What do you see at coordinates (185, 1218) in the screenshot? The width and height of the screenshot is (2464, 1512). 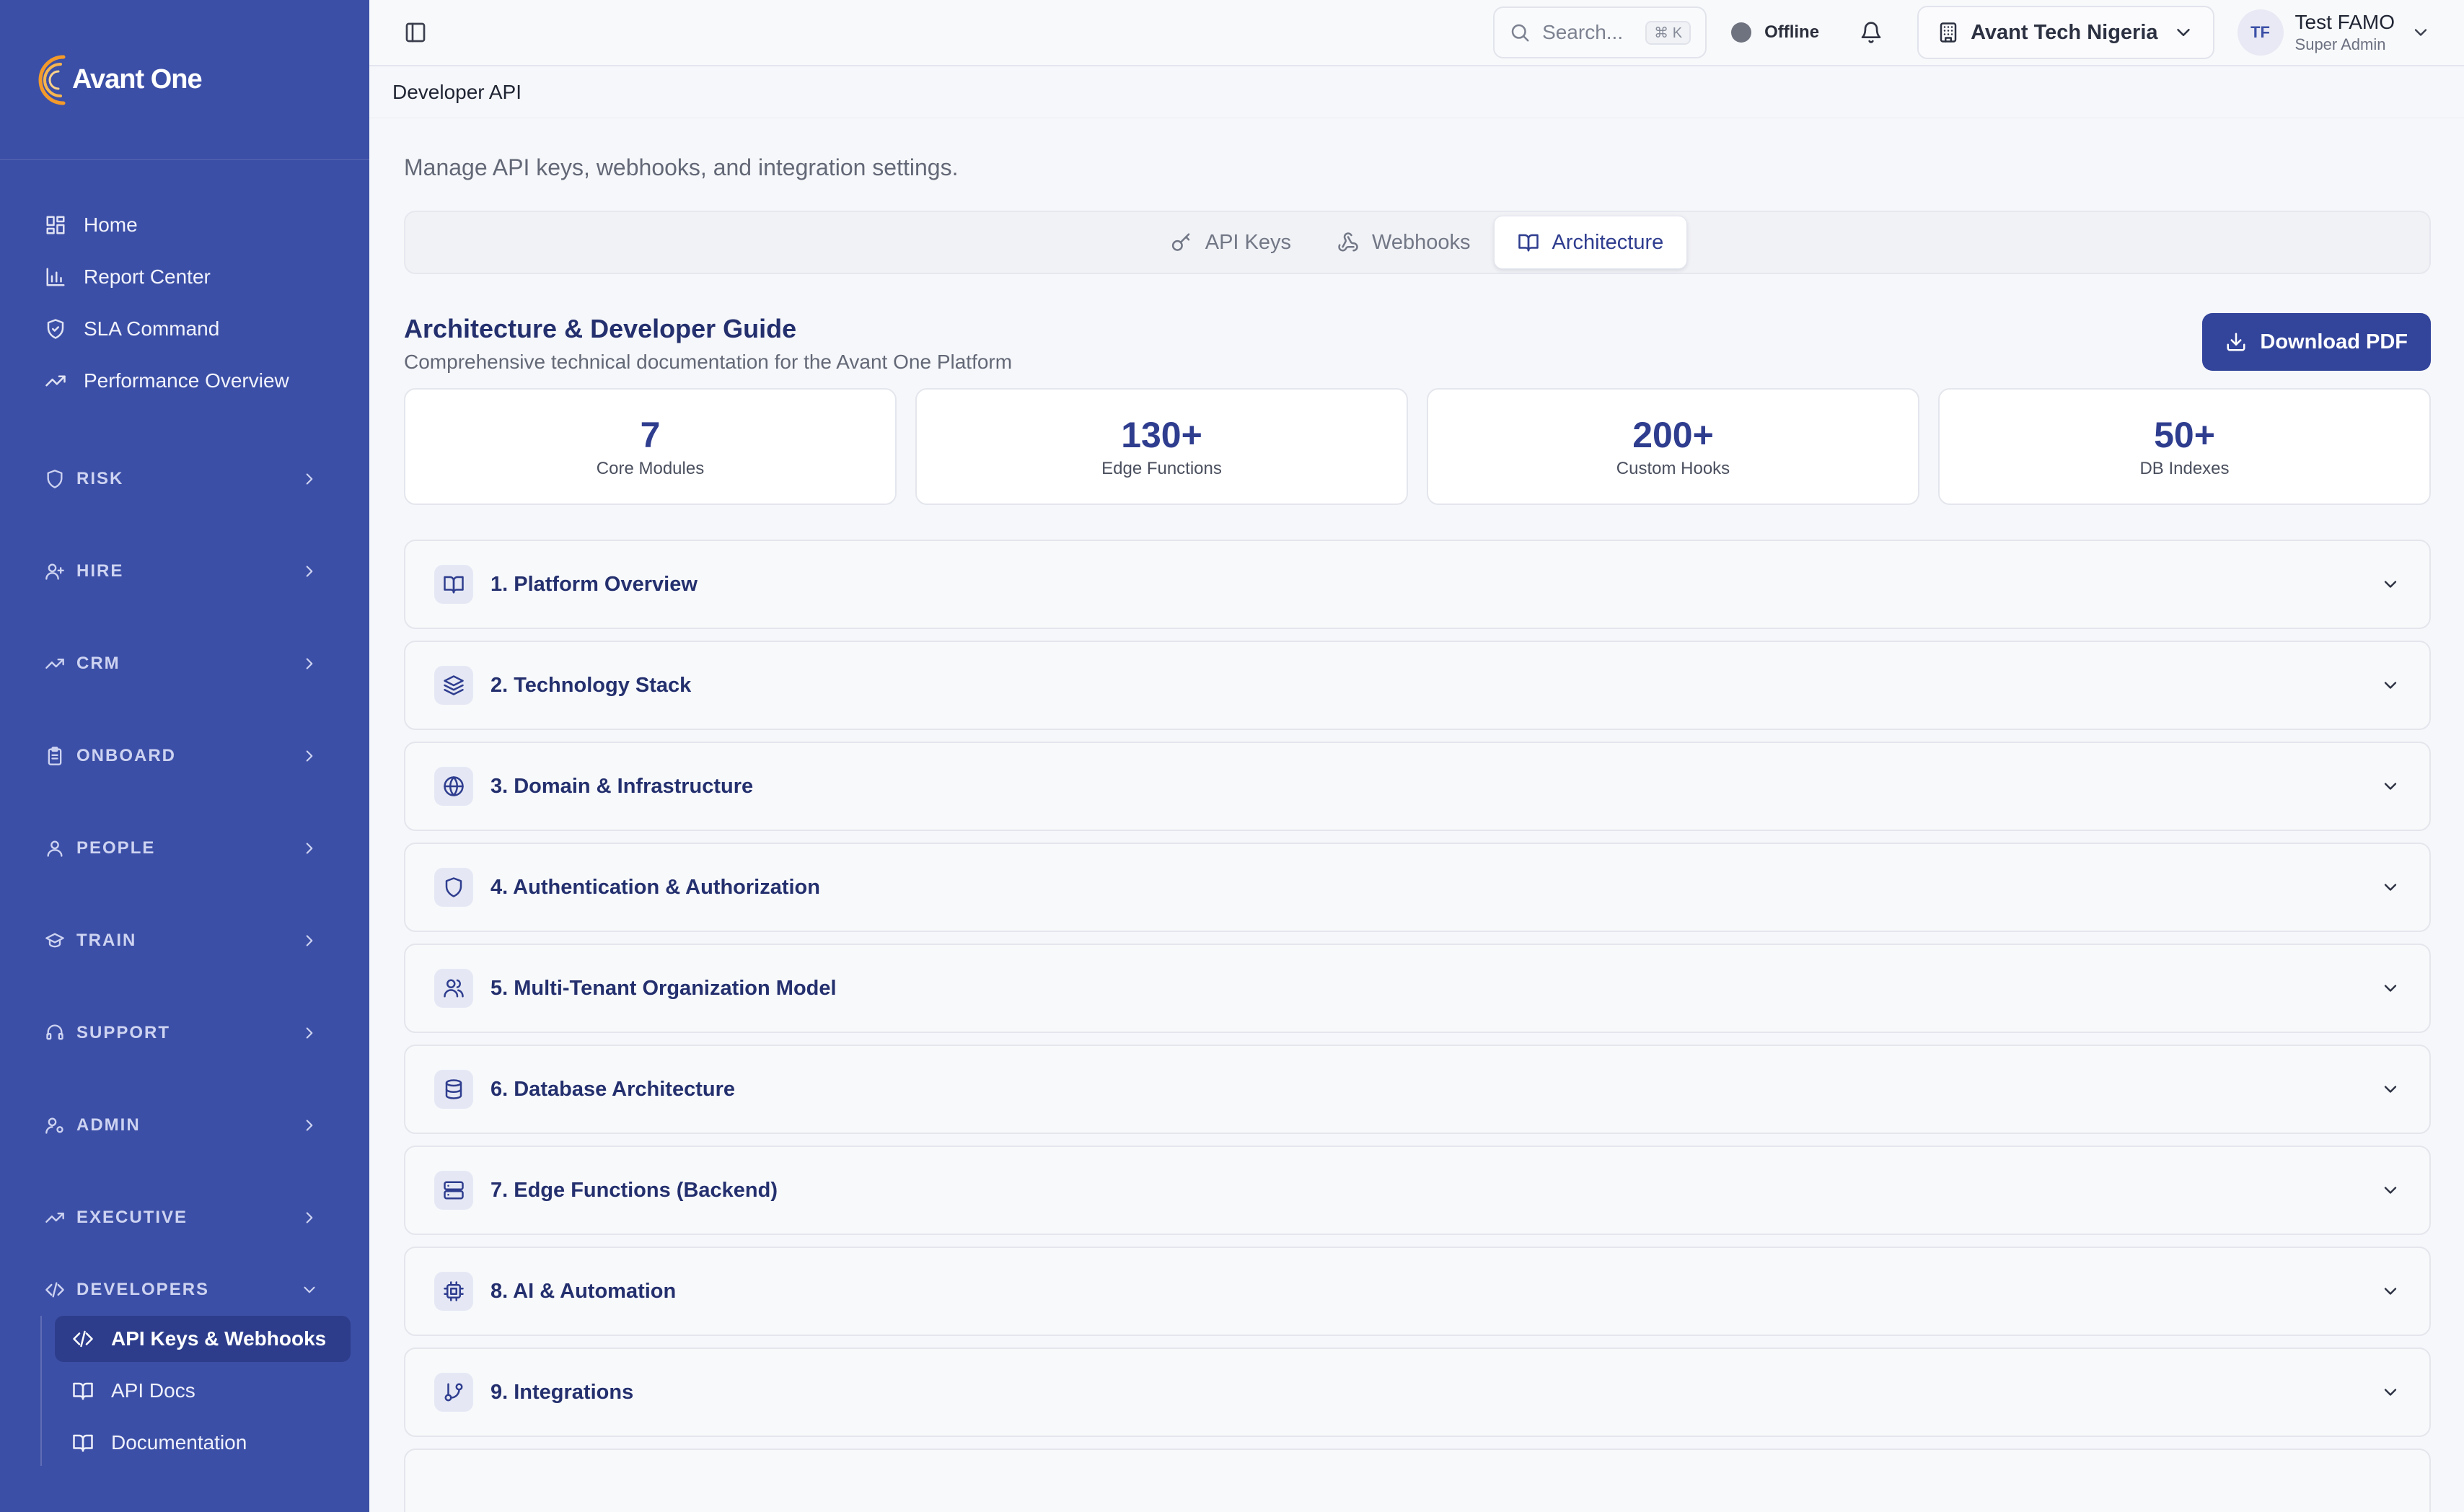 I see `sidebar-section-executive: EXECUTIVE` at bounding box center [185, 1218].